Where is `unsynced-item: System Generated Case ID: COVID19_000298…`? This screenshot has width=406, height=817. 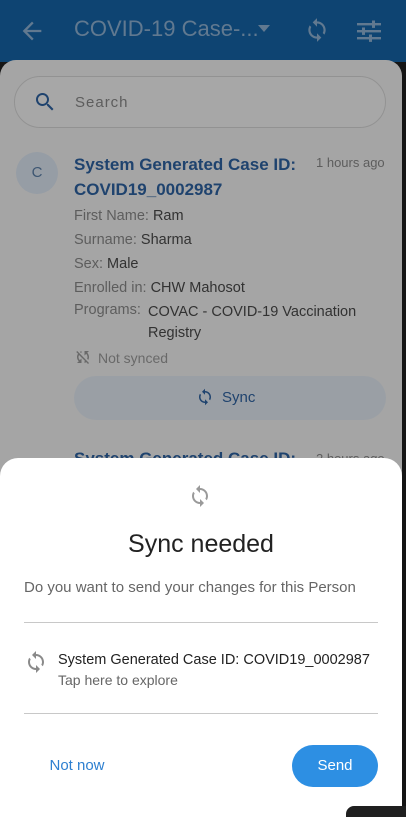 unsynced-item: System Generated Case ID: COVID19_000298… is located at coordinates (201, 668).